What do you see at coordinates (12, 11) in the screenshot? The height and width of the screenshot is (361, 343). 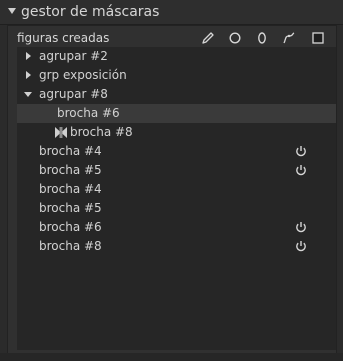 I see `collapse-arrow-icon` at bounding box center [12, 11].